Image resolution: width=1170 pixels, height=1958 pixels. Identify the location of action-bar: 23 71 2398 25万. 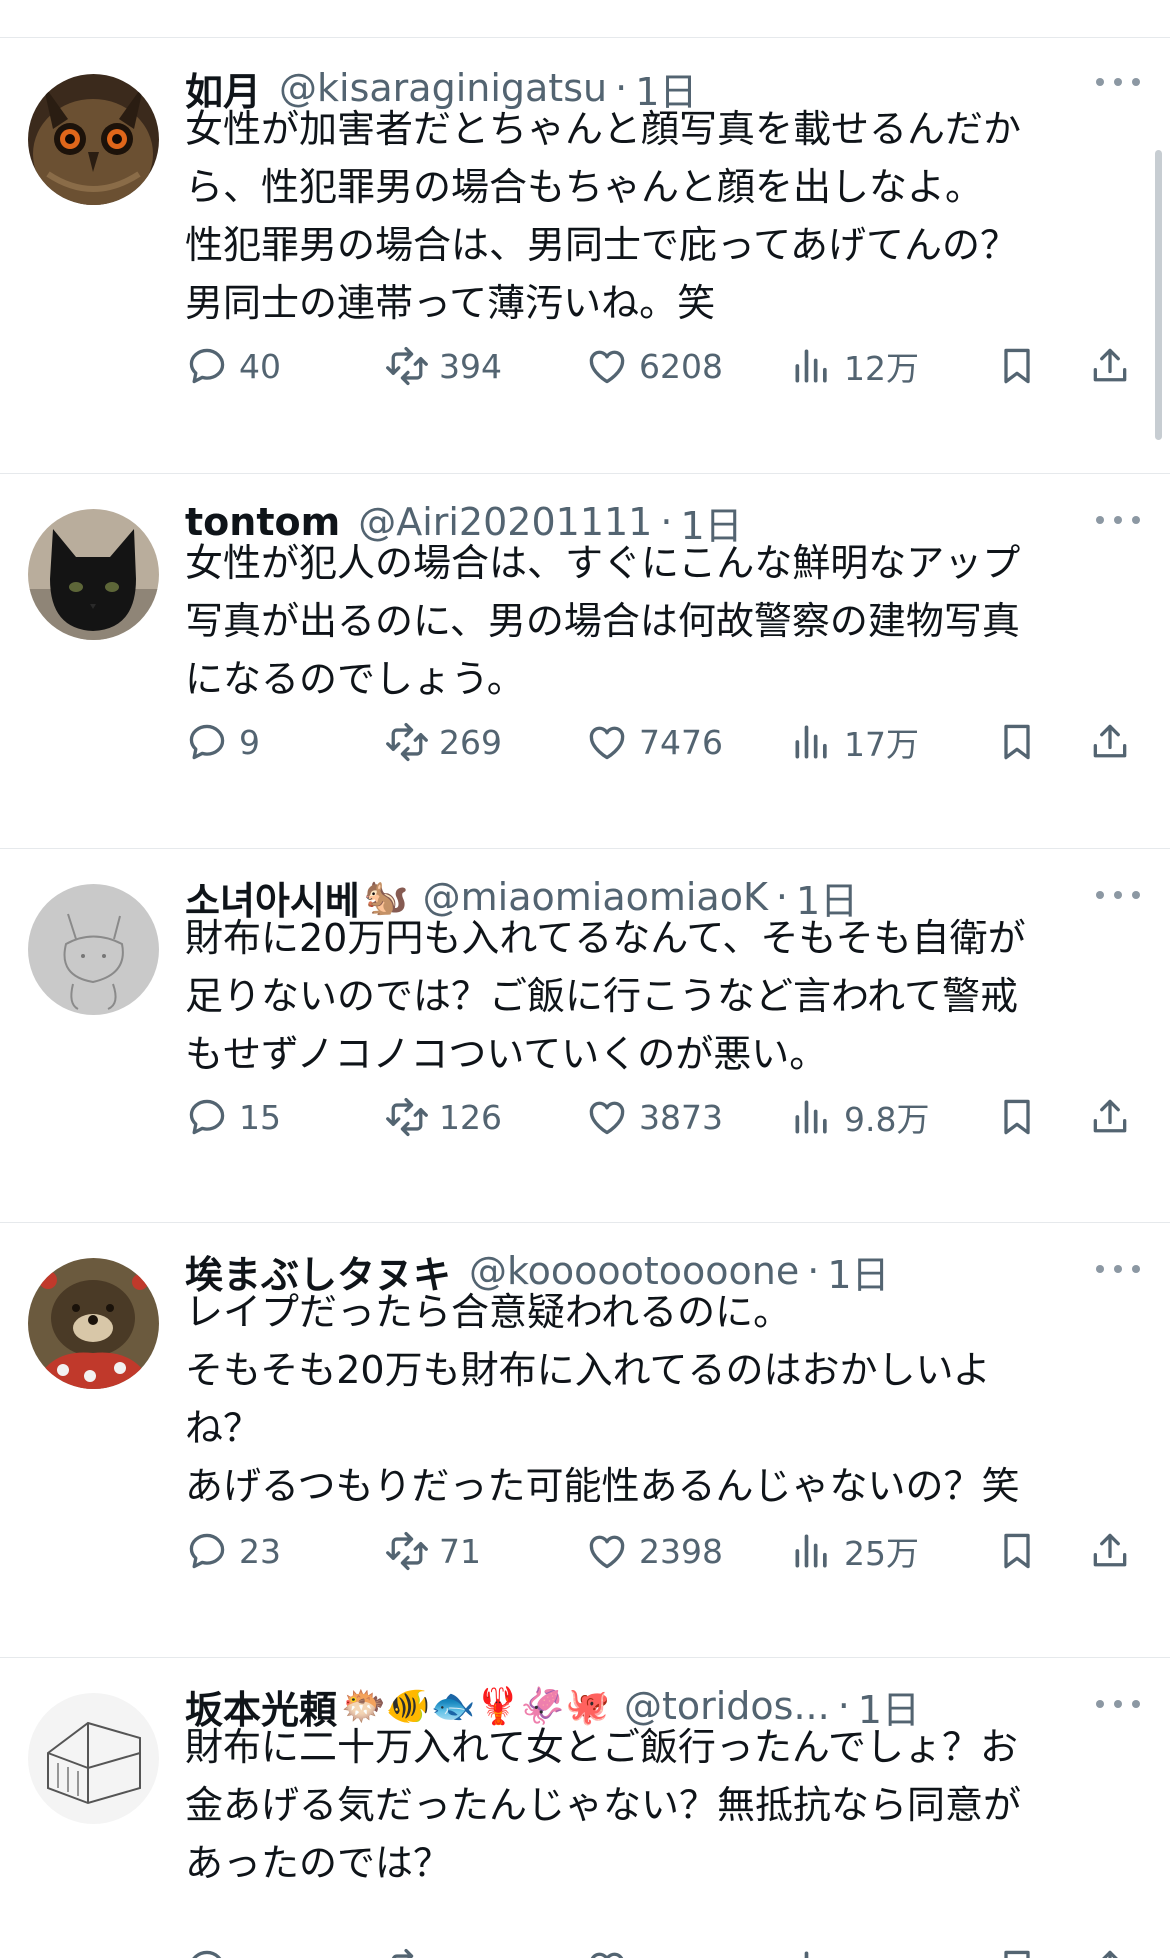
(660, 1551).